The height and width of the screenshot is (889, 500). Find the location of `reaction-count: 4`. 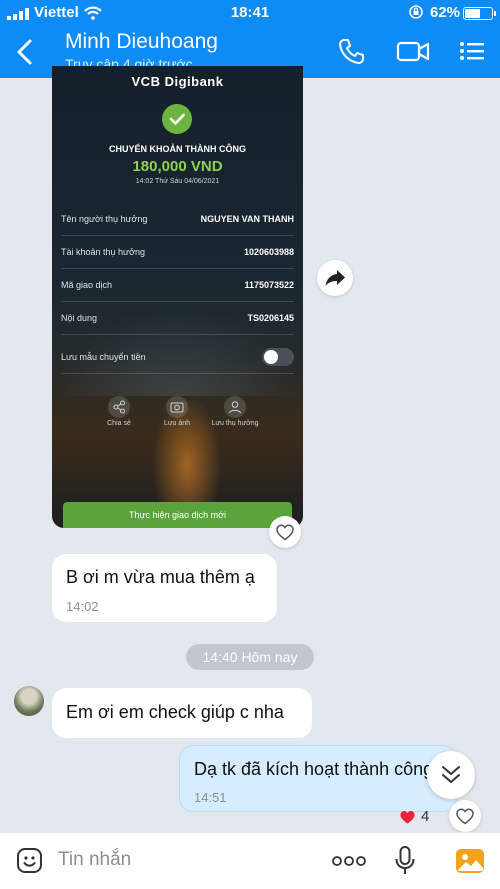

reaction-count: 4 is located at coordinates (425, 816).